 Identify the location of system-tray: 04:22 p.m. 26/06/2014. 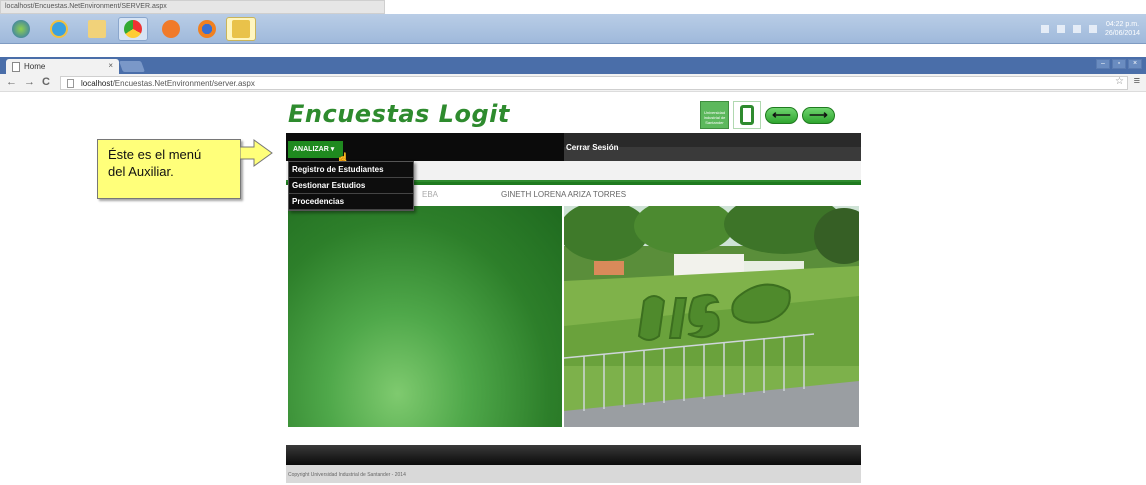
(1090, 29).